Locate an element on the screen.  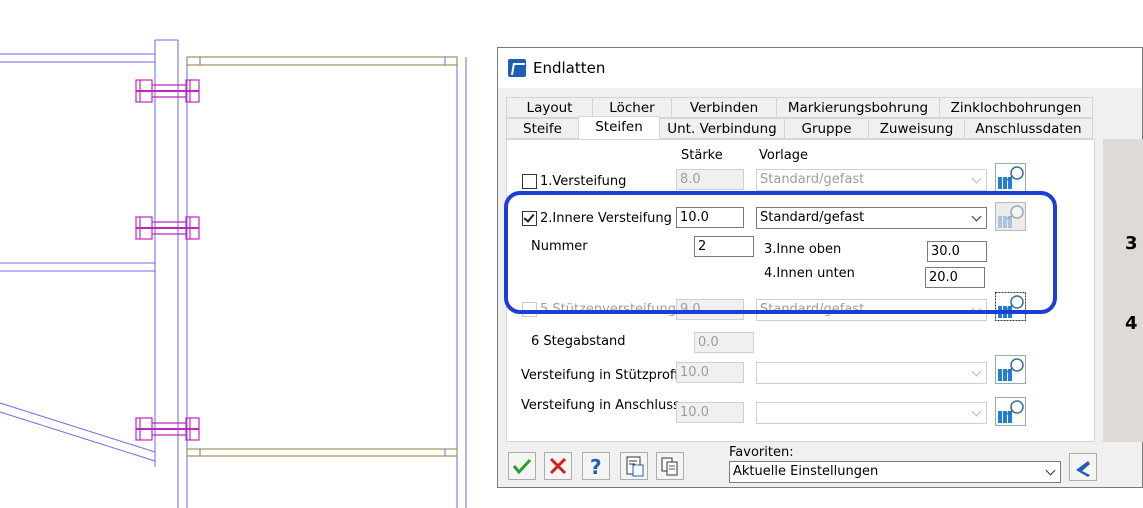
tab-steifen: Steifen is located at coordinates (619, 128).